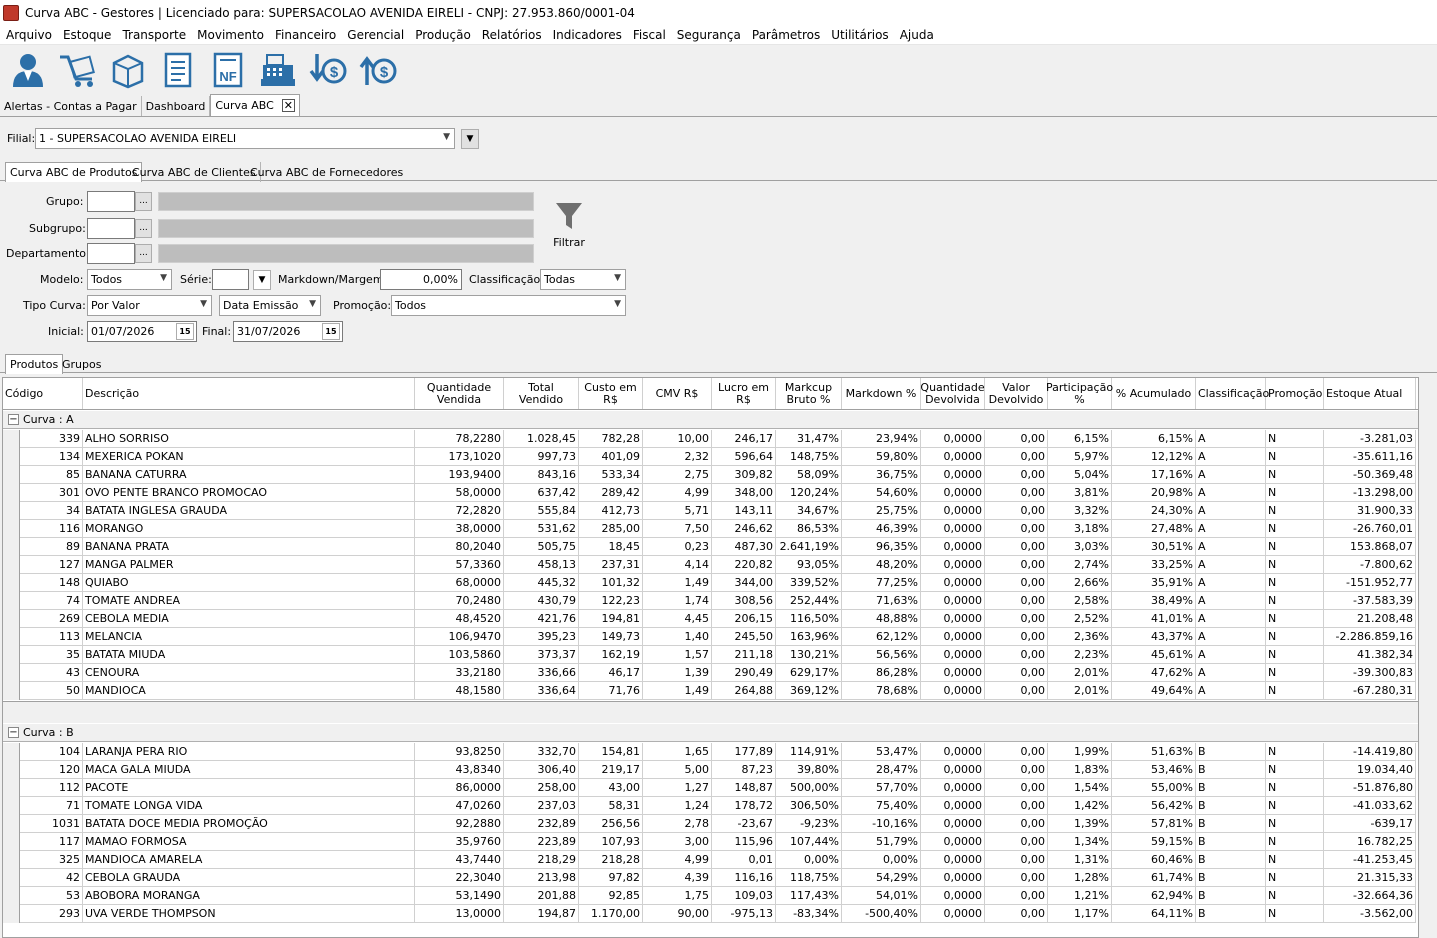 The height and width of the screenshot is (938, 1437). Describe the element at coordinates (178, 70) in the screenshot. I see `document-list-icon` at that location.